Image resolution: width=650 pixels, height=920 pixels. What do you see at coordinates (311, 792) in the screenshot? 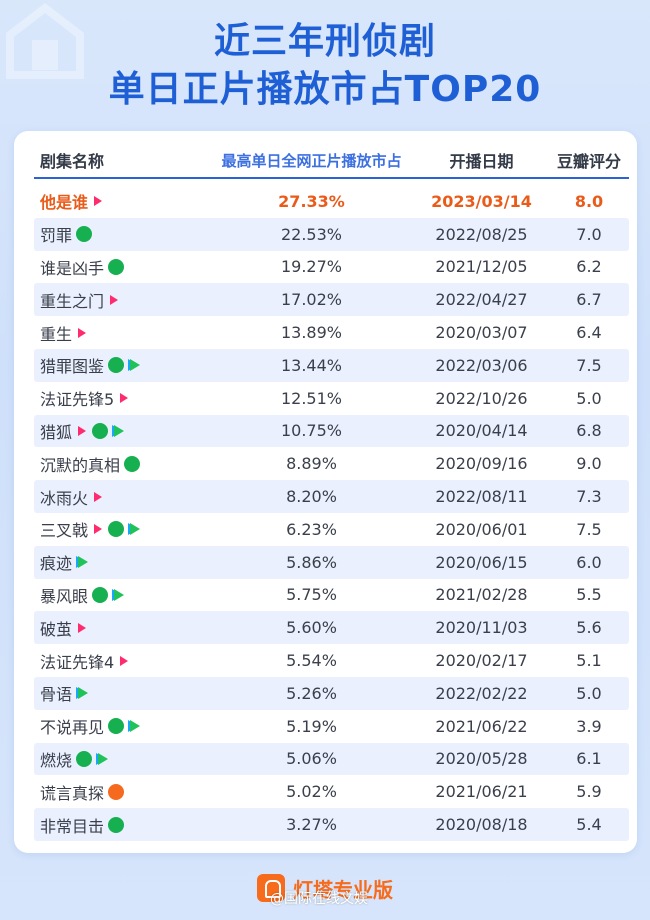
I see `cell-share: 5.02%` at bounding box center [311, 792].